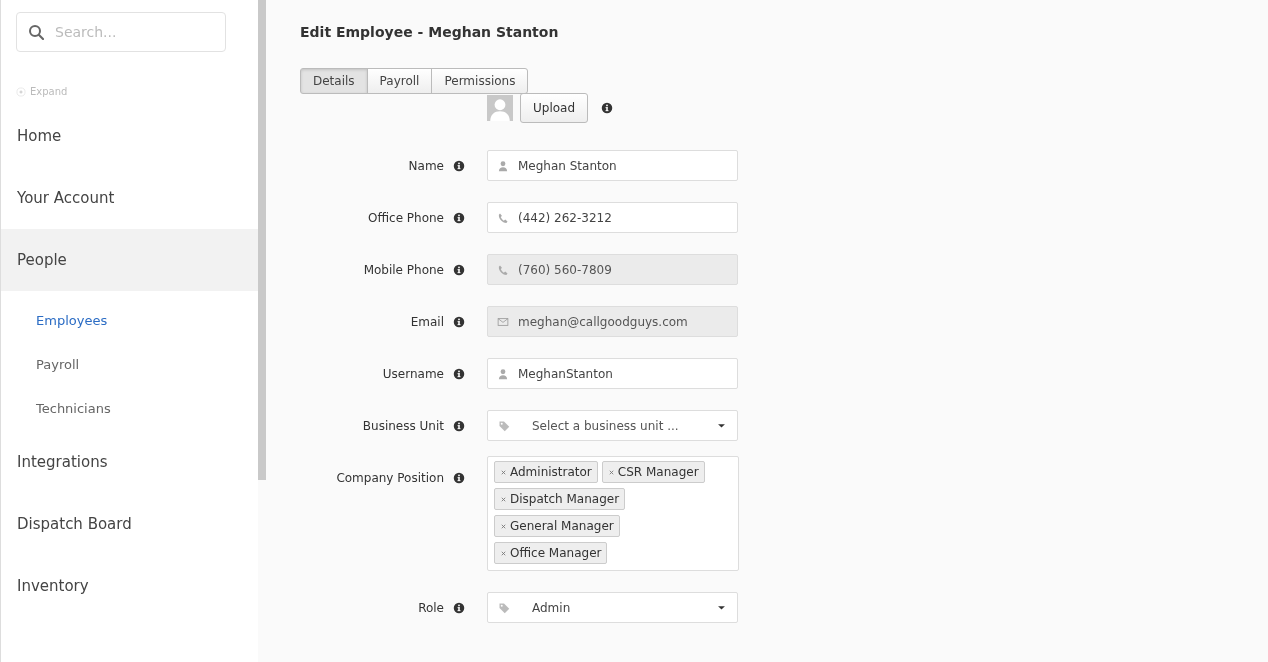  Describe the element at coordinates (560, 499) in the screenshot. I see `tag-chip: Dispatch Manager` at that location.